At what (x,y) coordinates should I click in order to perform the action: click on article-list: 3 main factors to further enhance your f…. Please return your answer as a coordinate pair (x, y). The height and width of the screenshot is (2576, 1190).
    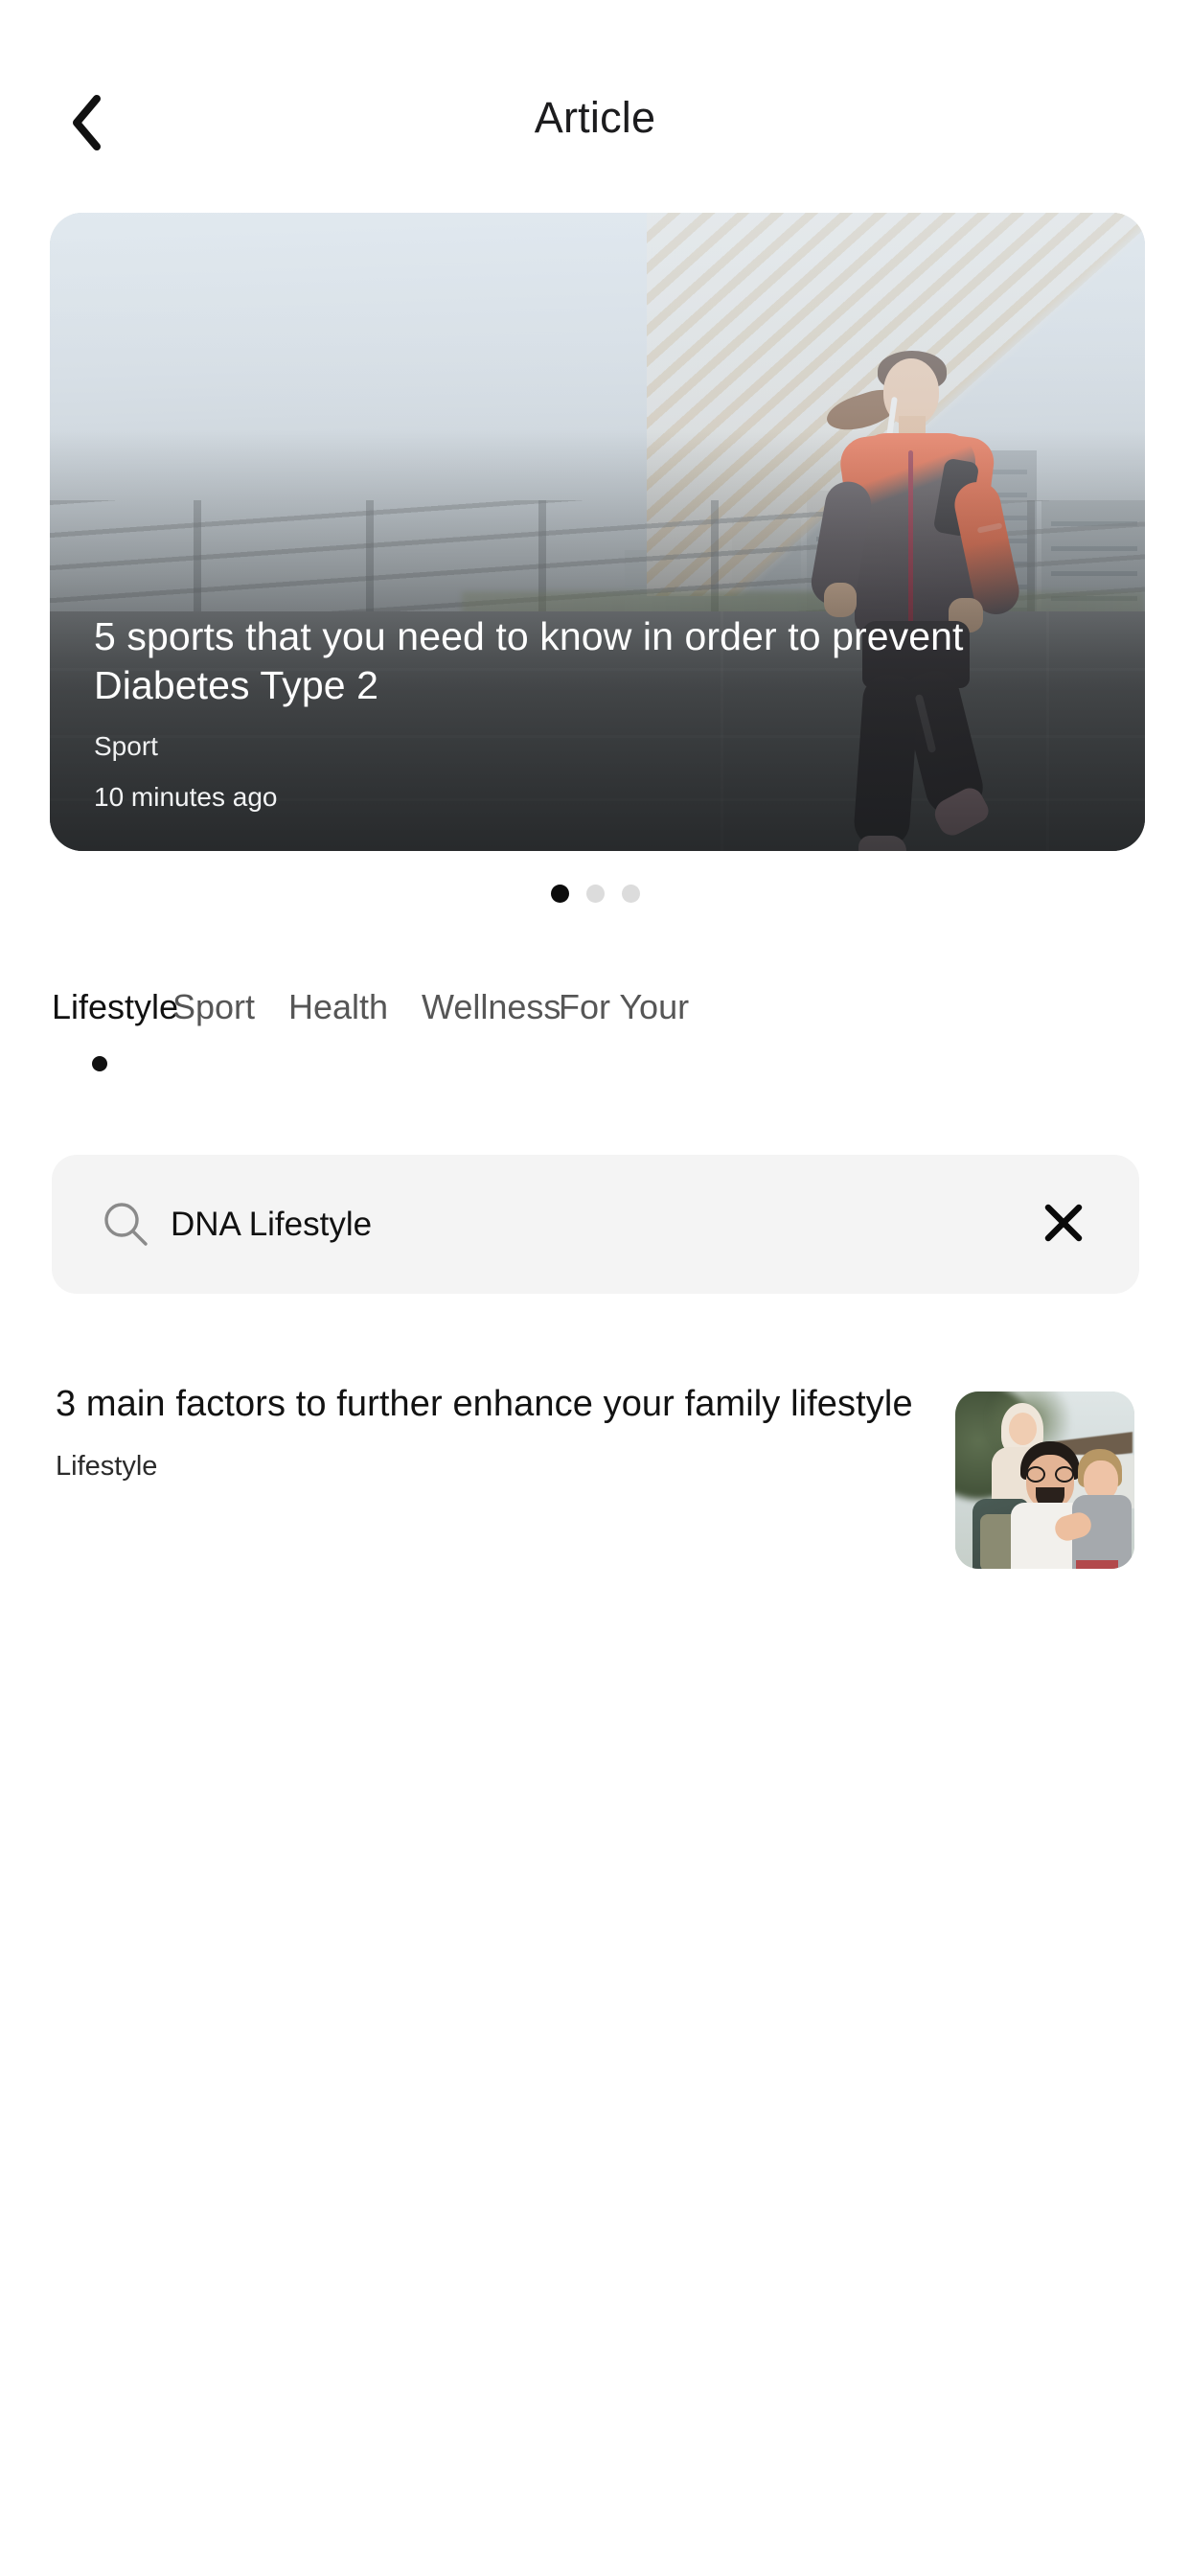
    Looking at the image, I should click on (595, 1485).